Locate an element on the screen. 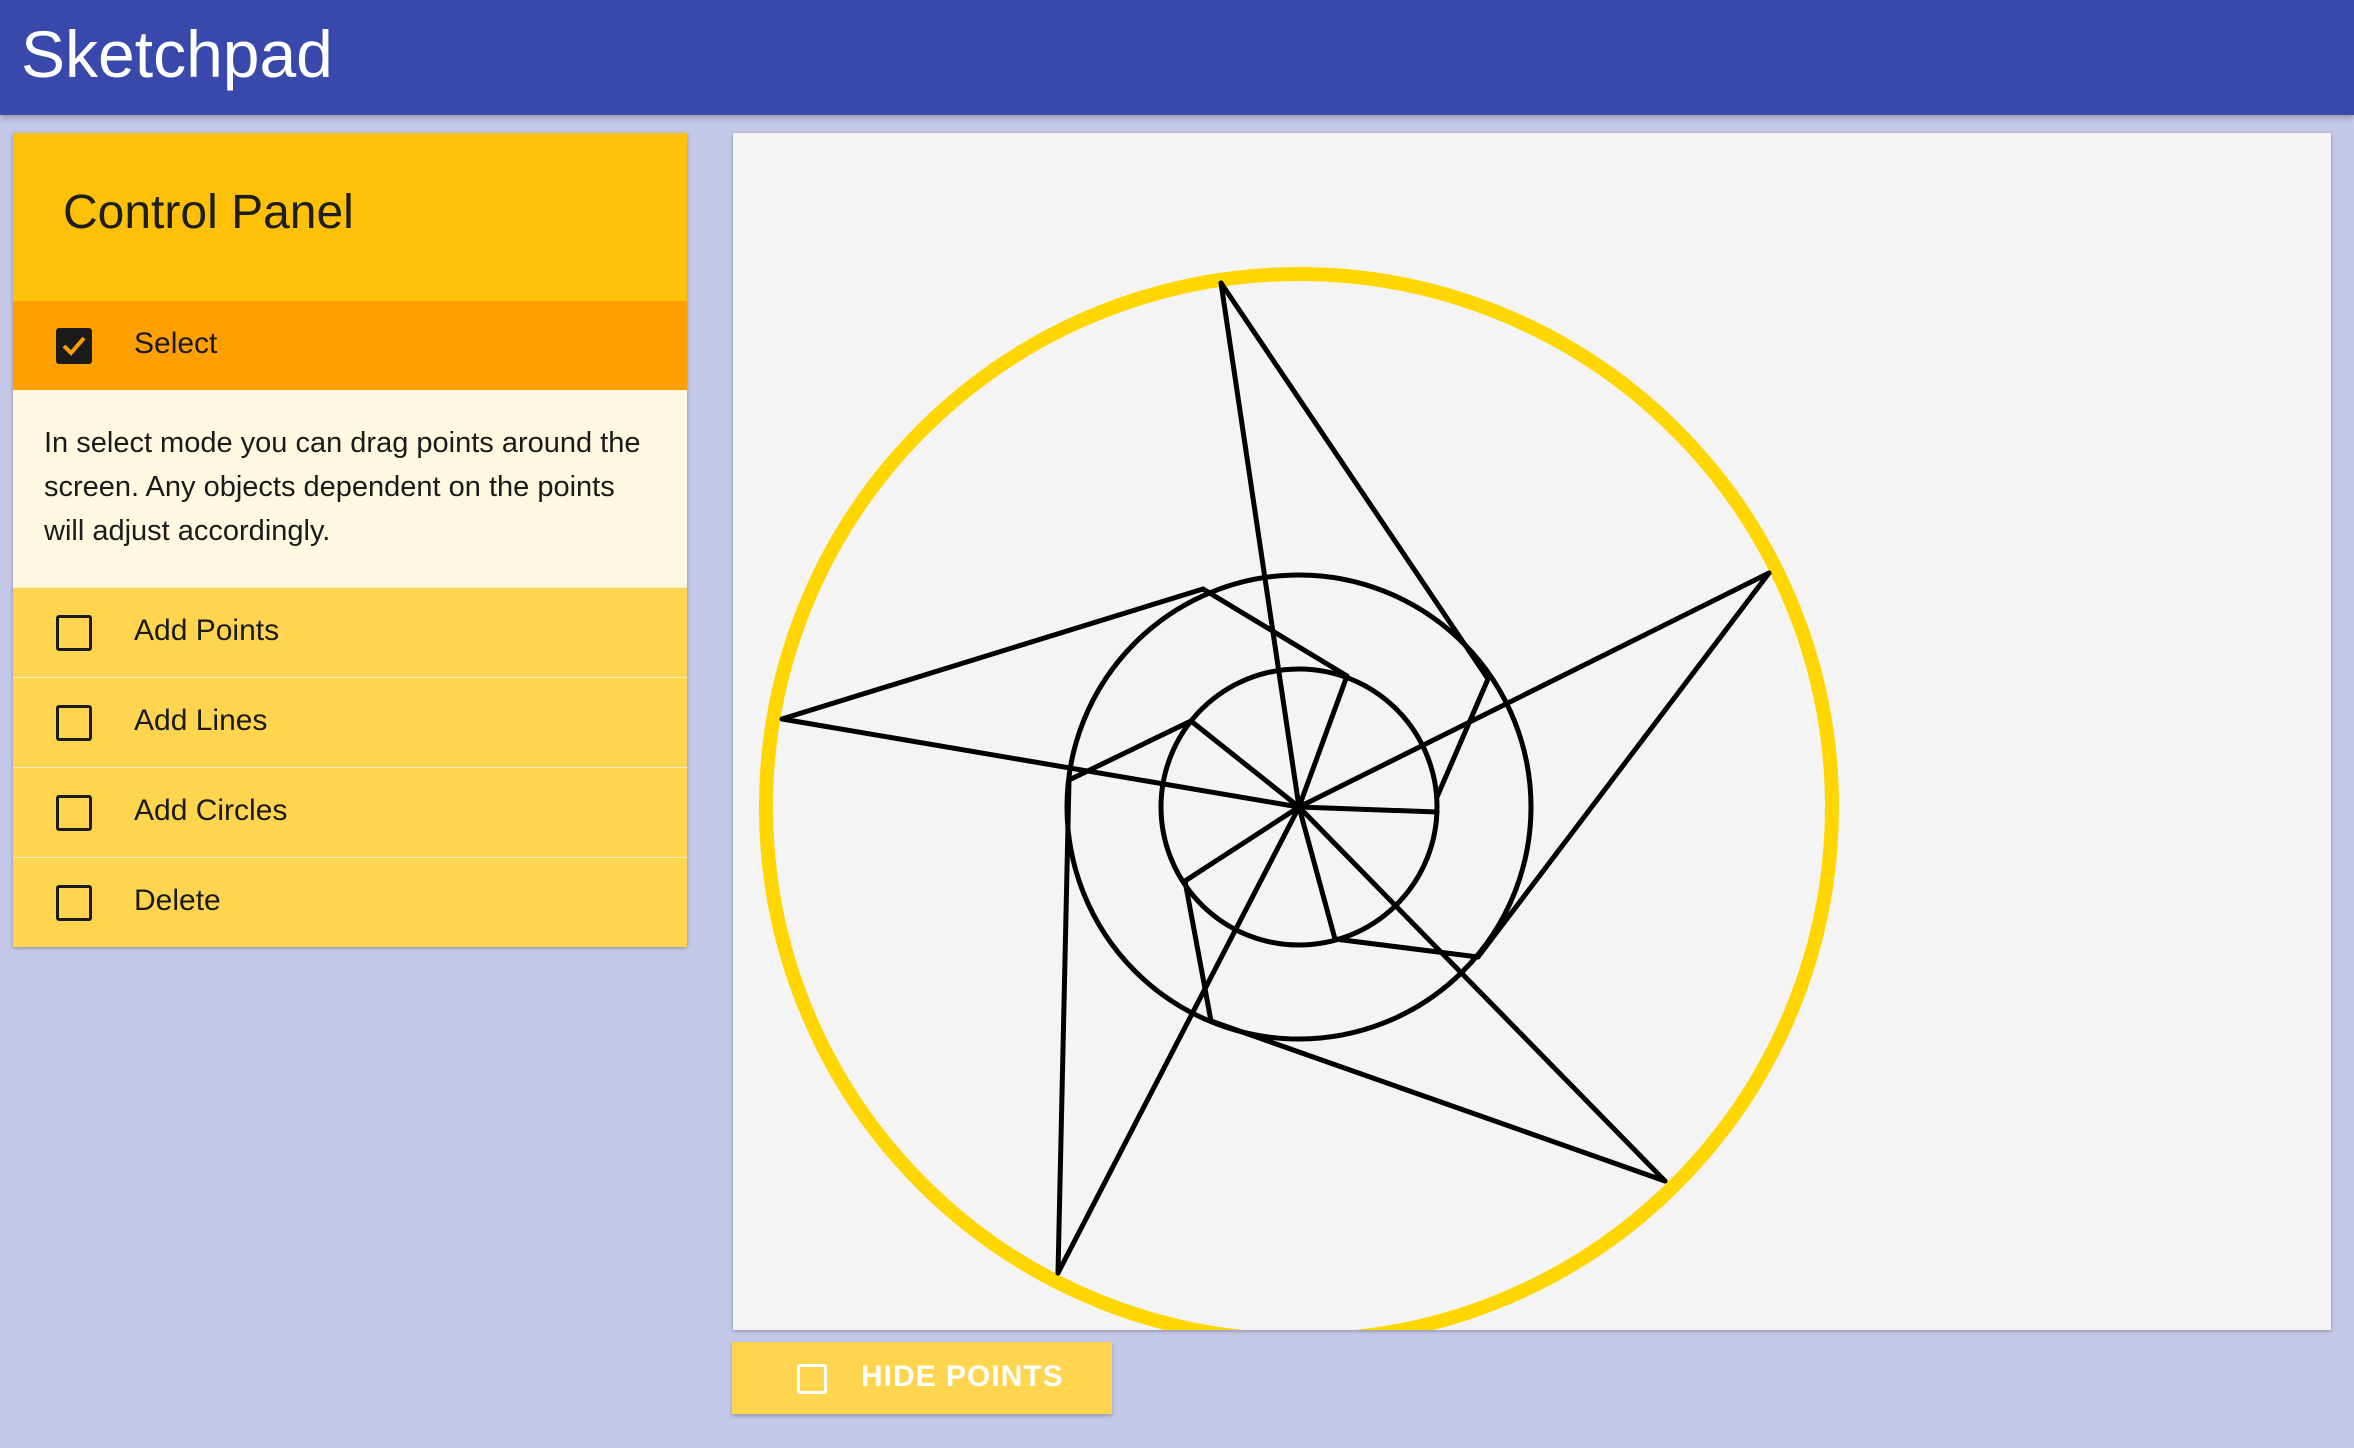  mode-select-label: Select is located at coordinates (176, 343).